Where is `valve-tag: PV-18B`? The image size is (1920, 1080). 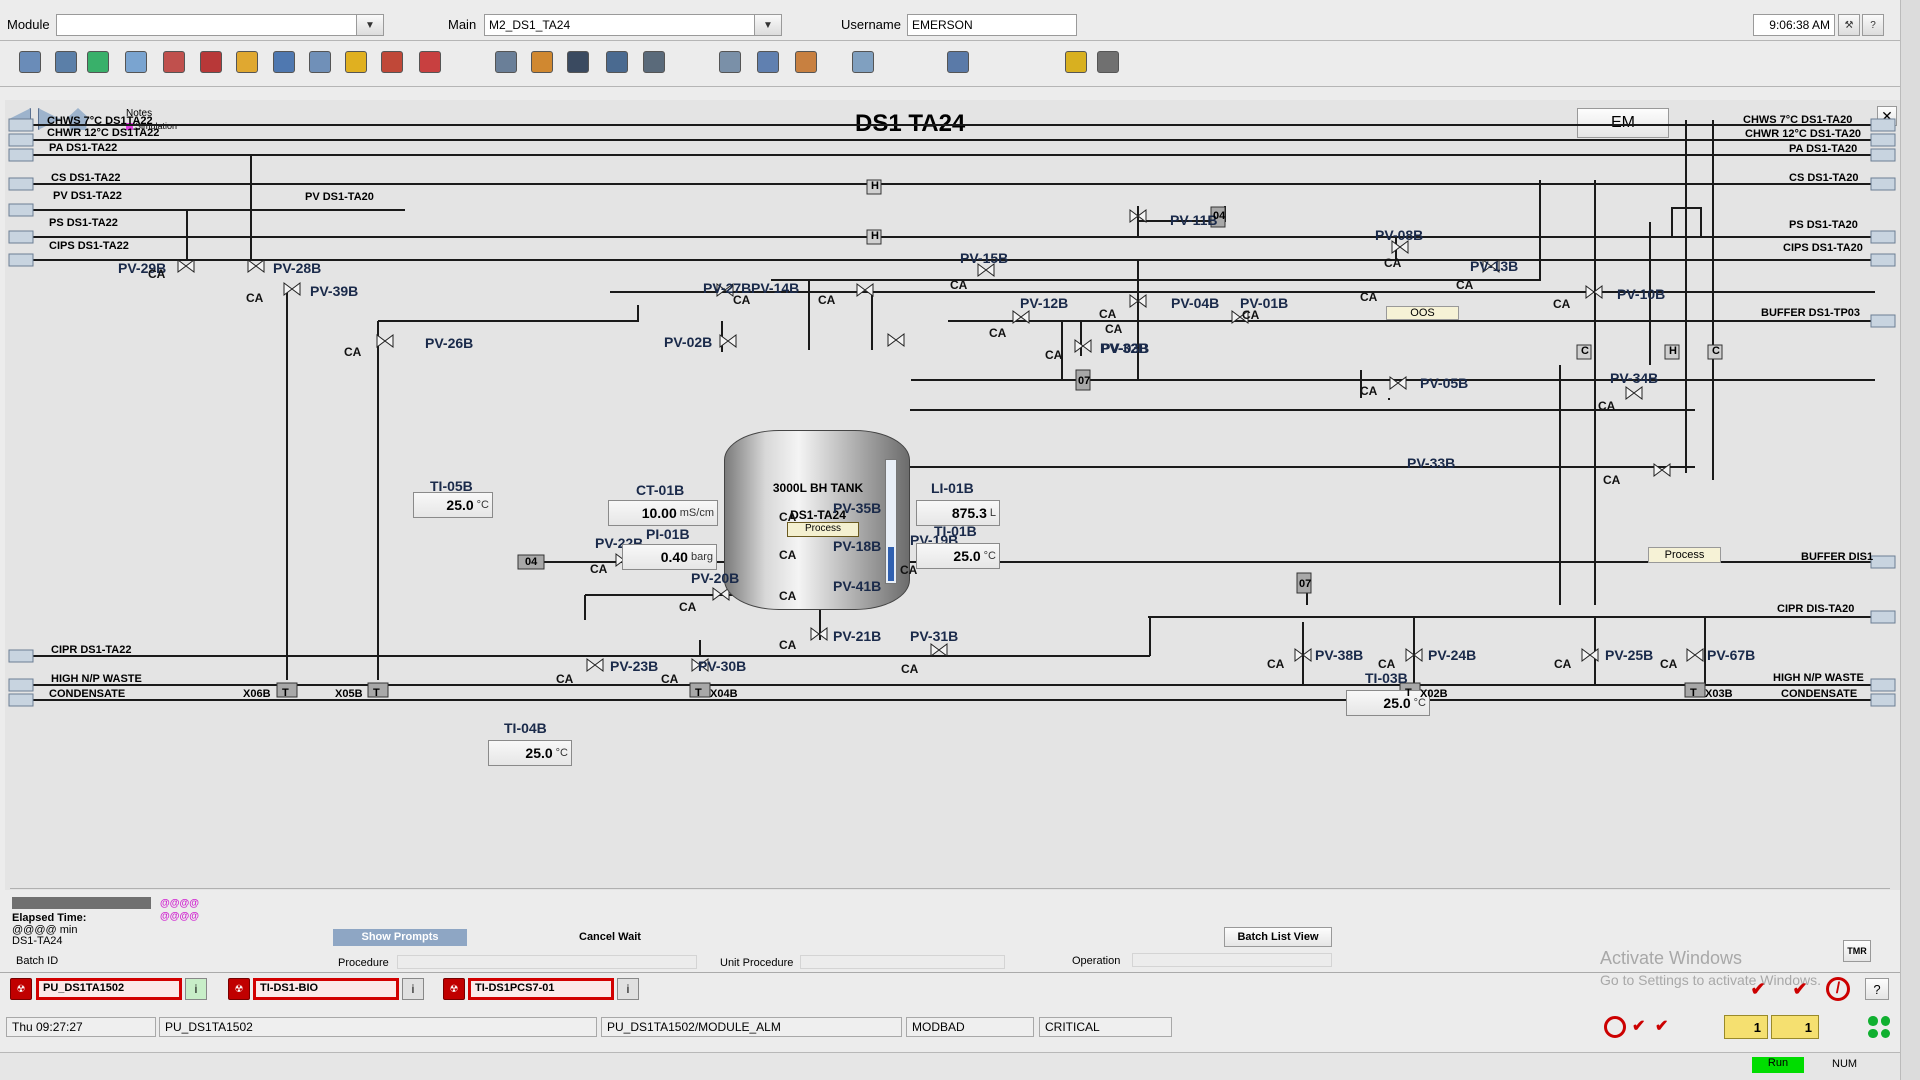 valve-tag: PV-18B is located at coordinates (857, 546).